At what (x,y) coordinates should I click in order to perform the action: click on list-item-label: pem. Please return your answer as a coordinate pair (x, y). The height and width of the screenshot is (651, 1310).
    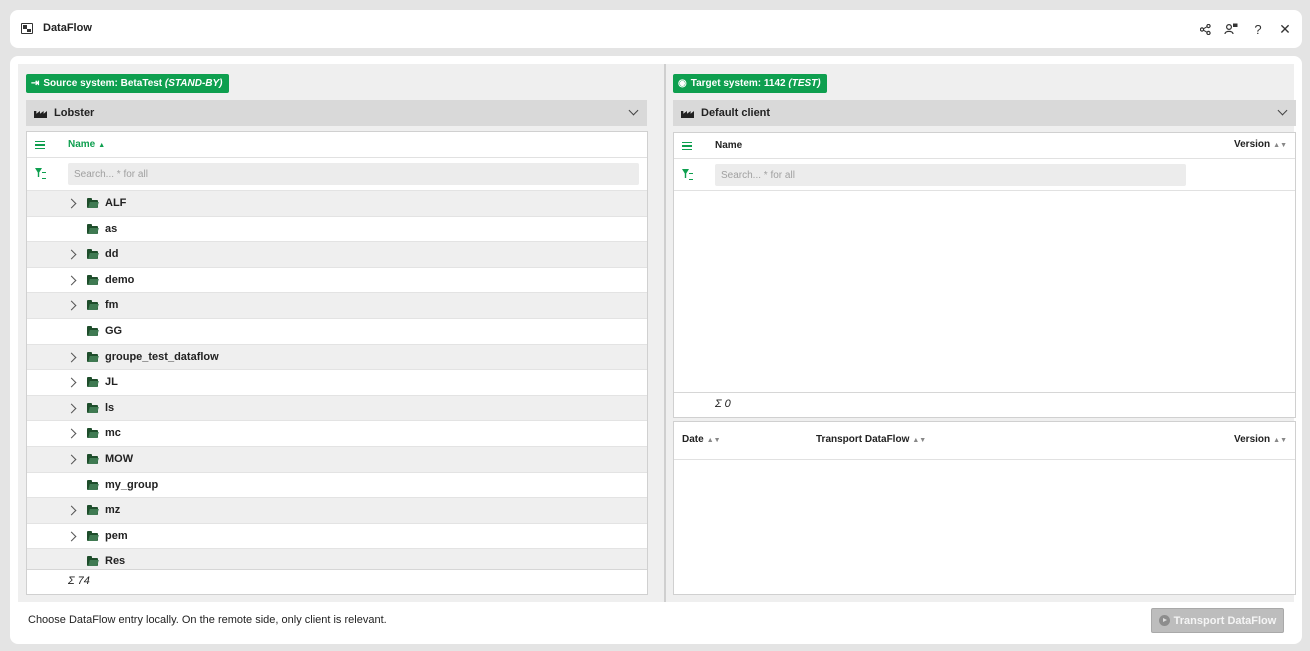
    Looking at the image, I should click on (116, 535).